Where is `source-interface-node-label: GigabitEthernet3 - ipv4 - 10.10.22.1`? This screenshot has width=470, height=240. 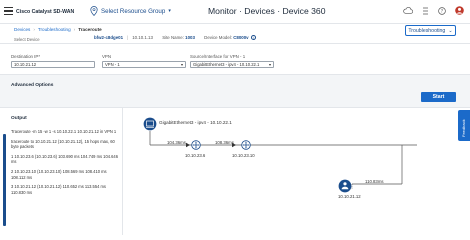 source-interface-node-label: GigabitEthernet3 - ipv4 - 10.10.22.1 is located at coordinates (195, 122).